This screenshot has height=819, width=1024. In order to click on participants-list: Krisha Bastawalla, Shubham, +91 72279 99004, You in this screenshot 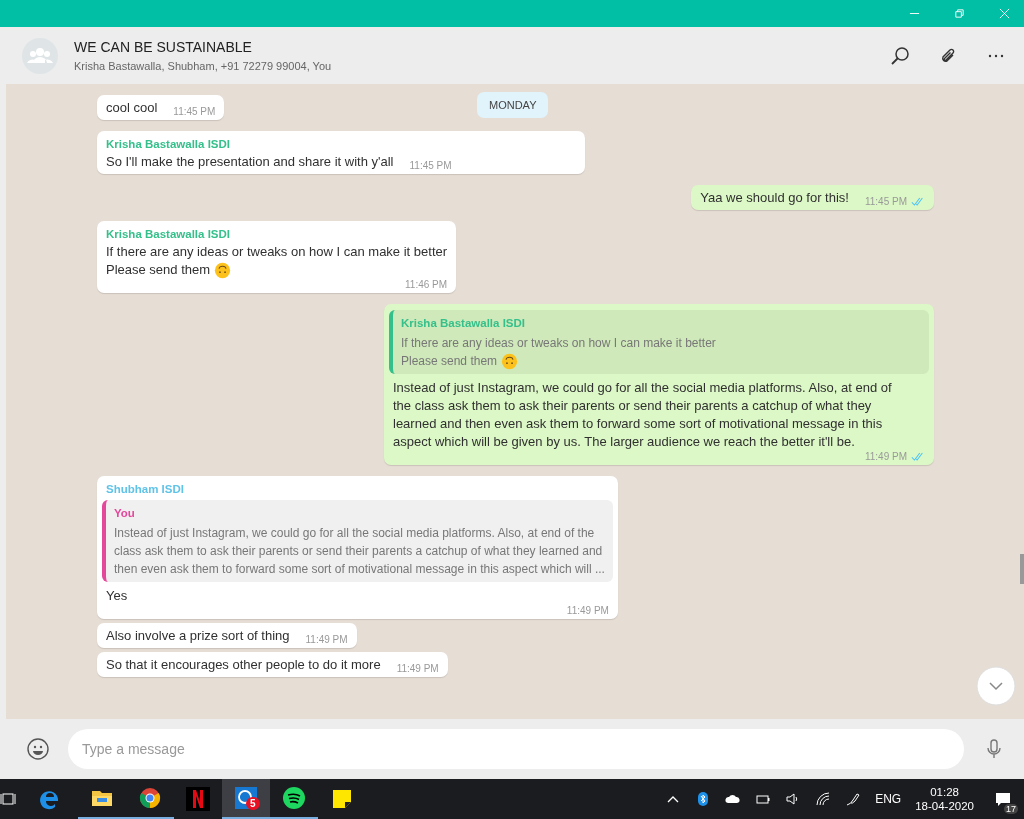, I will do `click(468, 66)`.